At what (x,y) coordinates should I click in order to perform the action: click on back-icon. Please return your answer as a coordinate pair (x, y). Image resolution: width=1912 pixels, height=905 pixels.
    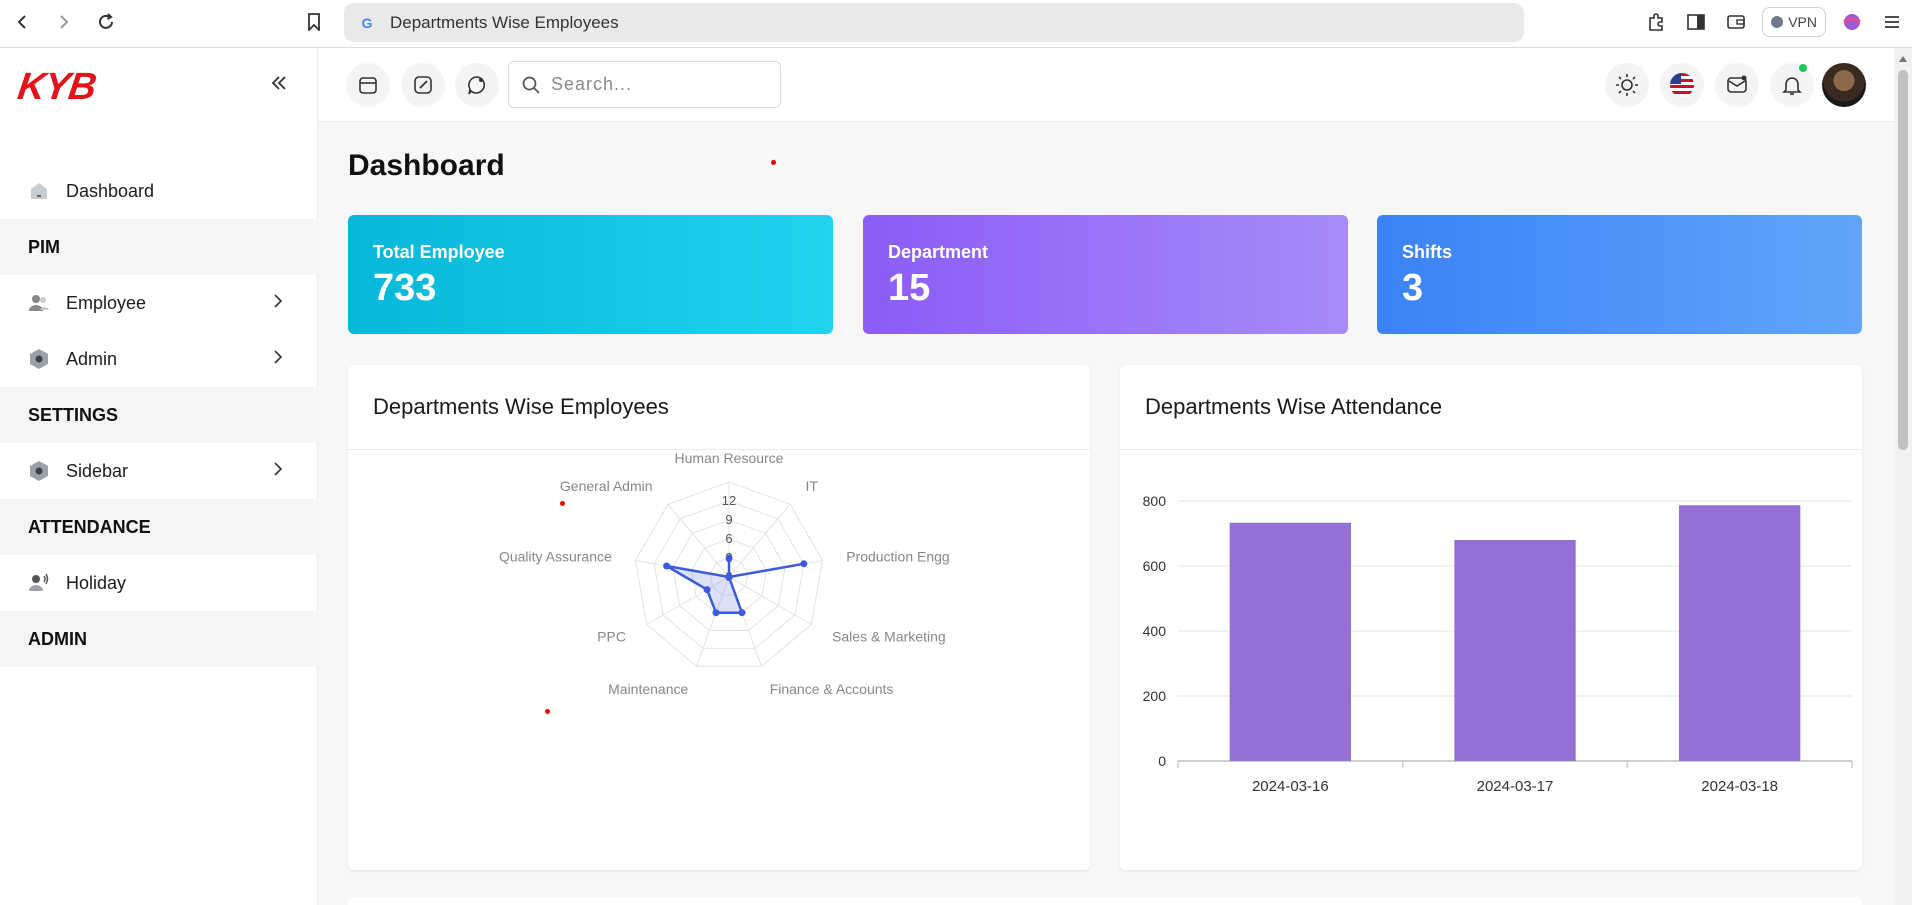
    Looking at the image, I should click on (22, 22).